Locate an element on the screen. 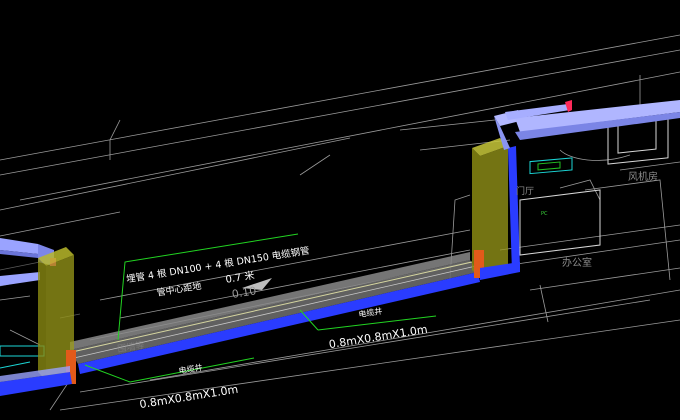  room-hall-label: 门厅 is located at coordinates (525, 191).